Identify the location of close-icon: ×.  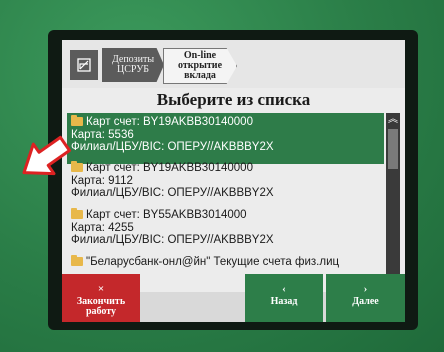
(101, 289).